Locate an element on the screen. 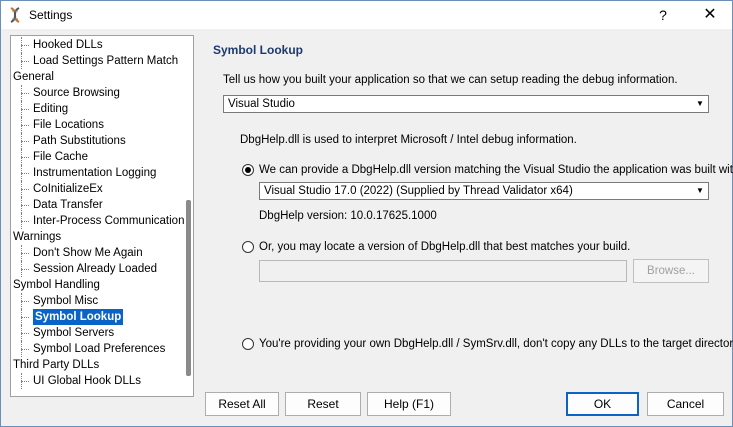 This screenshot has width=733, height=427. tree-item-warnings: Warnings is located at coordinates (37, 237).